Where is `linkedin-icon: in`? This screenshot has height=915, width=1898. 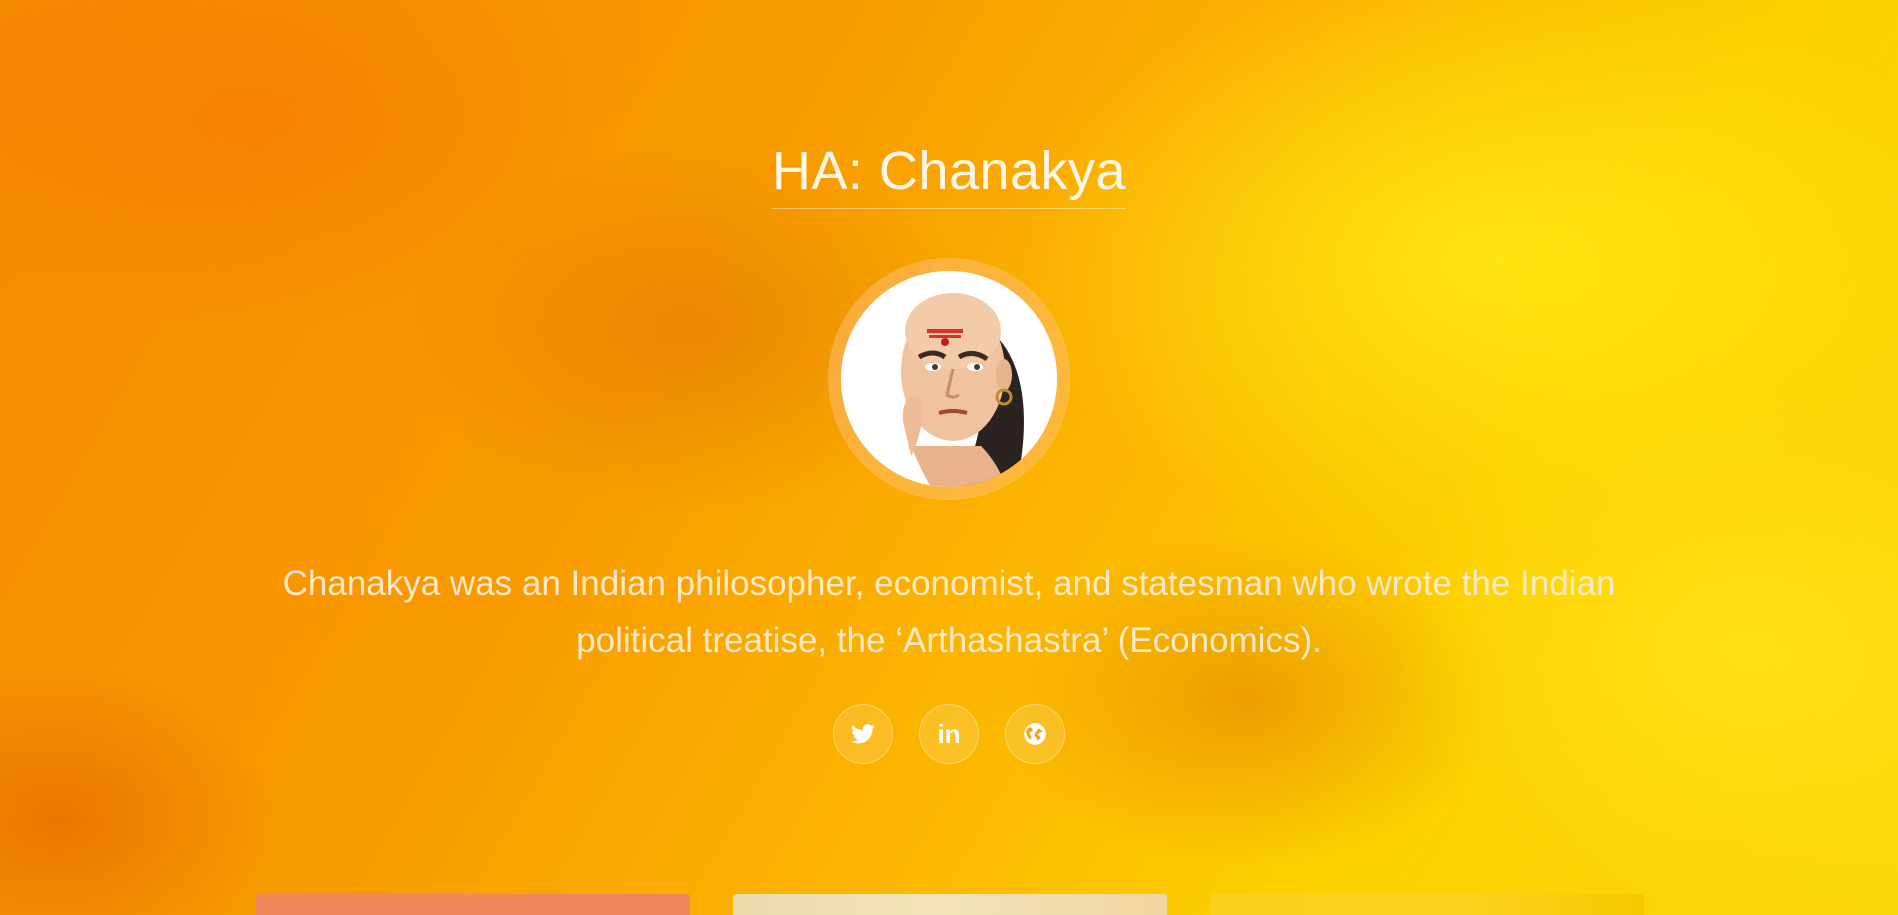
linkedin-icon: in is located at coordinates (949, 734).